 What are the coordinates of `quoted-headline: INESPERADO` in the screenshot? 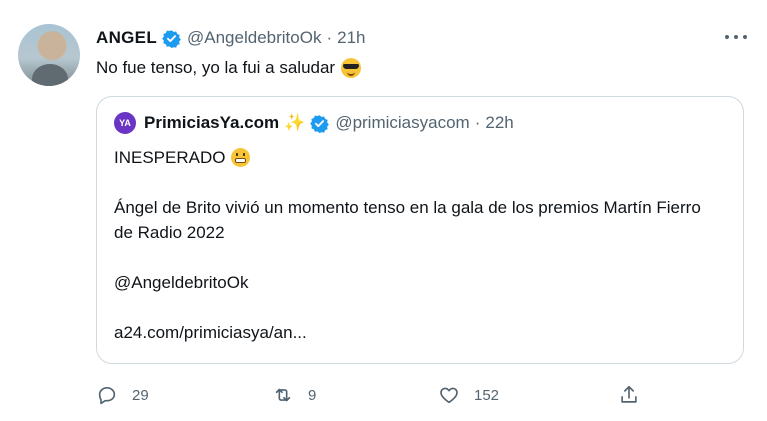 It's located at (170, 157).